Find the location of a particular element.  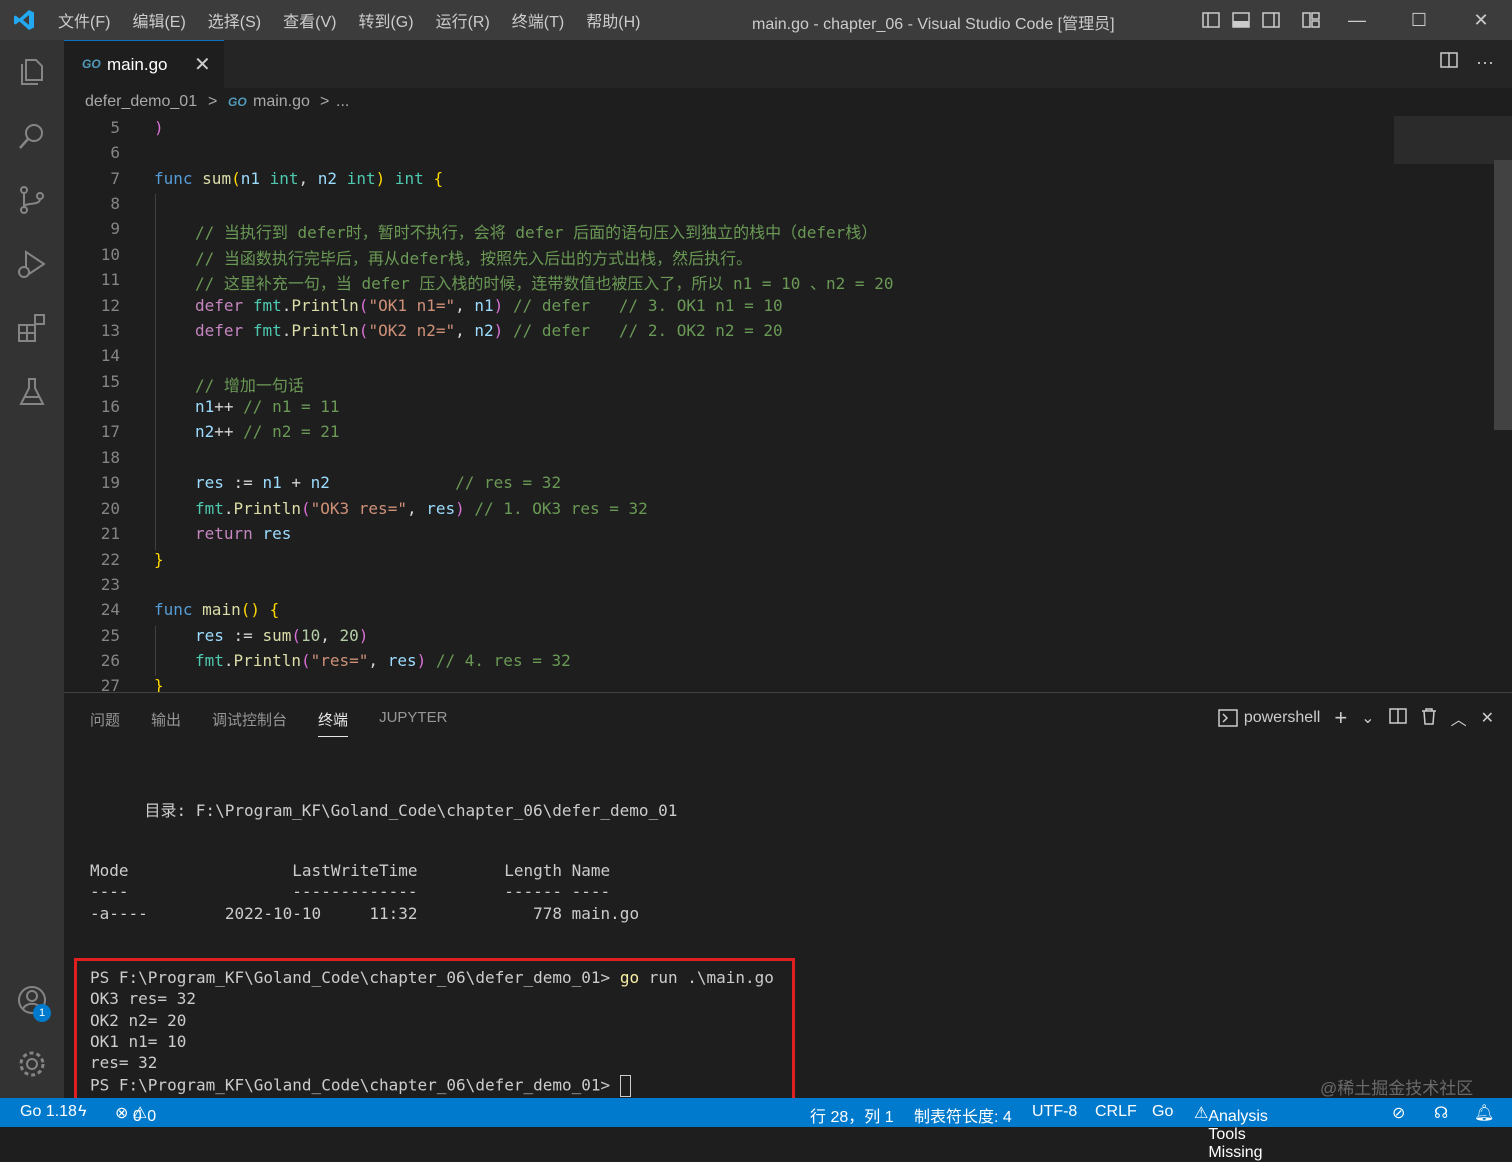

breadcrumb-folder: defer_demo_01 is located at coordinates (141, 102).